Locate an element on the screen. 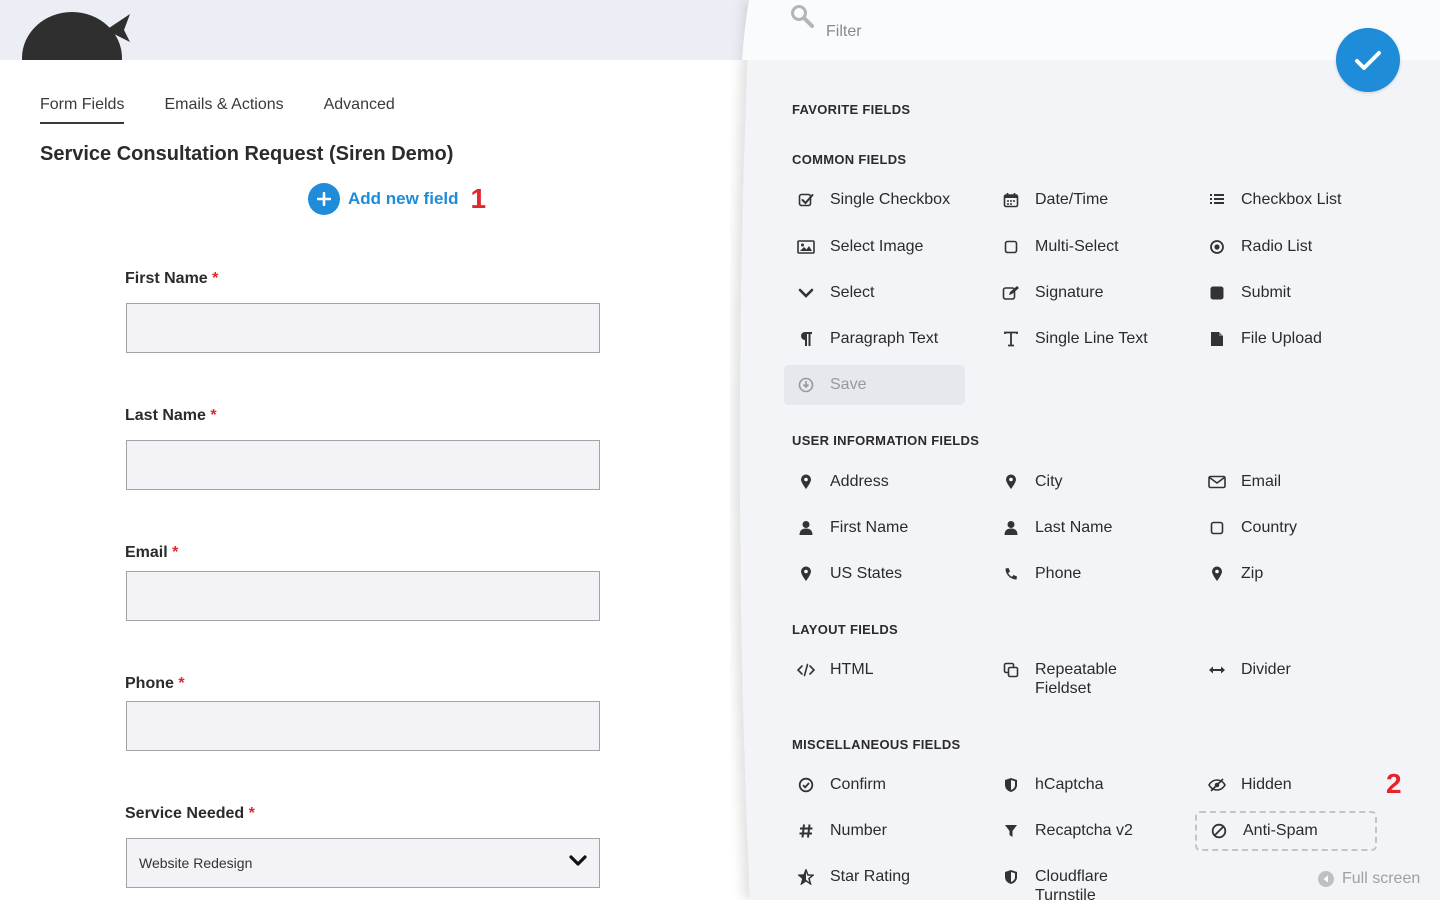 Image resolution: width=1440 pixels, height=905 pixels. field-zip: Zip is located at coordinates (1297, 574).